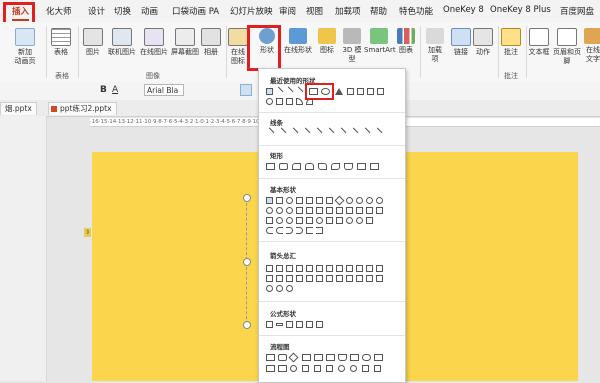 This screenshot has height=383, width=600. I want to click on tab-addins: 加载项, so click(348, 11).